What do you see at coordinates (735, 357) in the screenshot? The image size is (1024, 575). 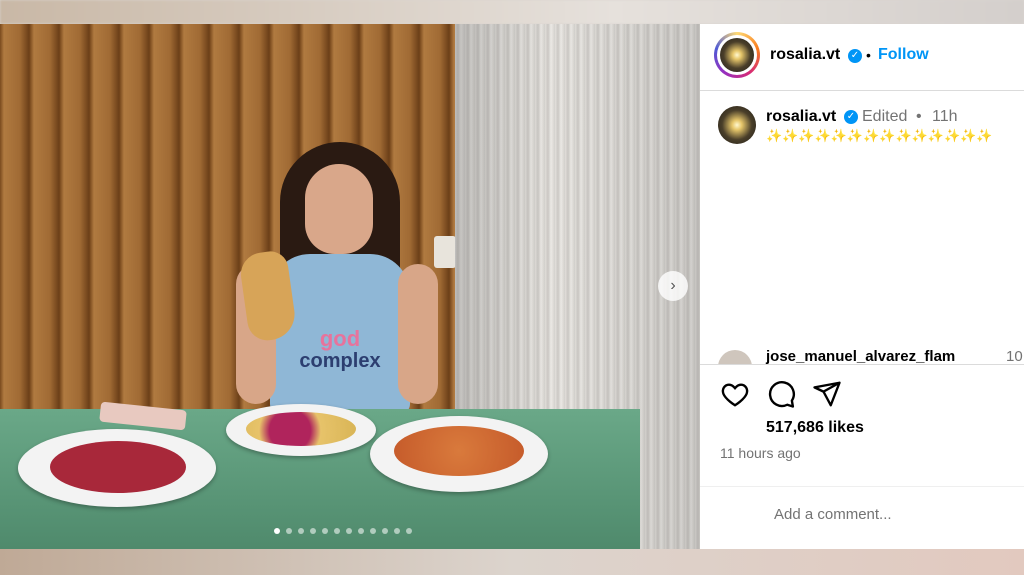 I see `comment-avatar` at bounding box center [735, 357].